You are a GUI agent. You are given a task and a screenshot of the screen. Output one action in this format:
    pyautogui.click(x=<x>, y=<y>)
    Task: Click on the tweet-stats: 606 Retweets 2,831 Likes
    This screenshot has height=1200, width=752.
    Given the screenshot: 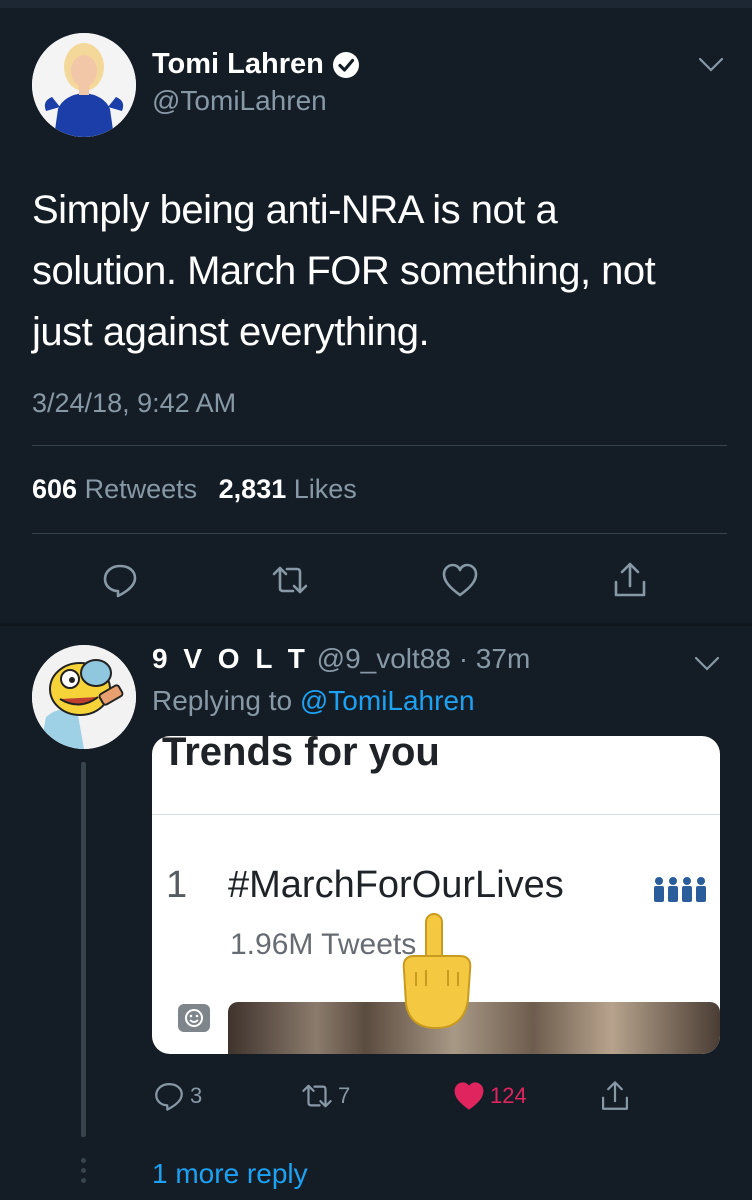 What is the action you would take?
    pyautogui.click(x=194, y=489)
    